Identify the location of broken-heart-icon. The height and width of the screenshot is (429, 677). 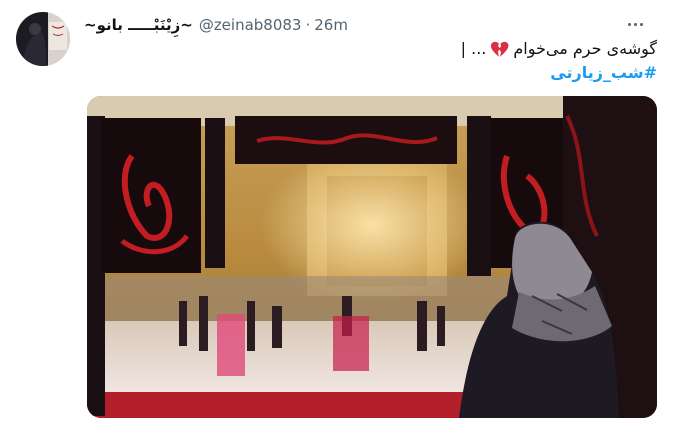
(500, 49).